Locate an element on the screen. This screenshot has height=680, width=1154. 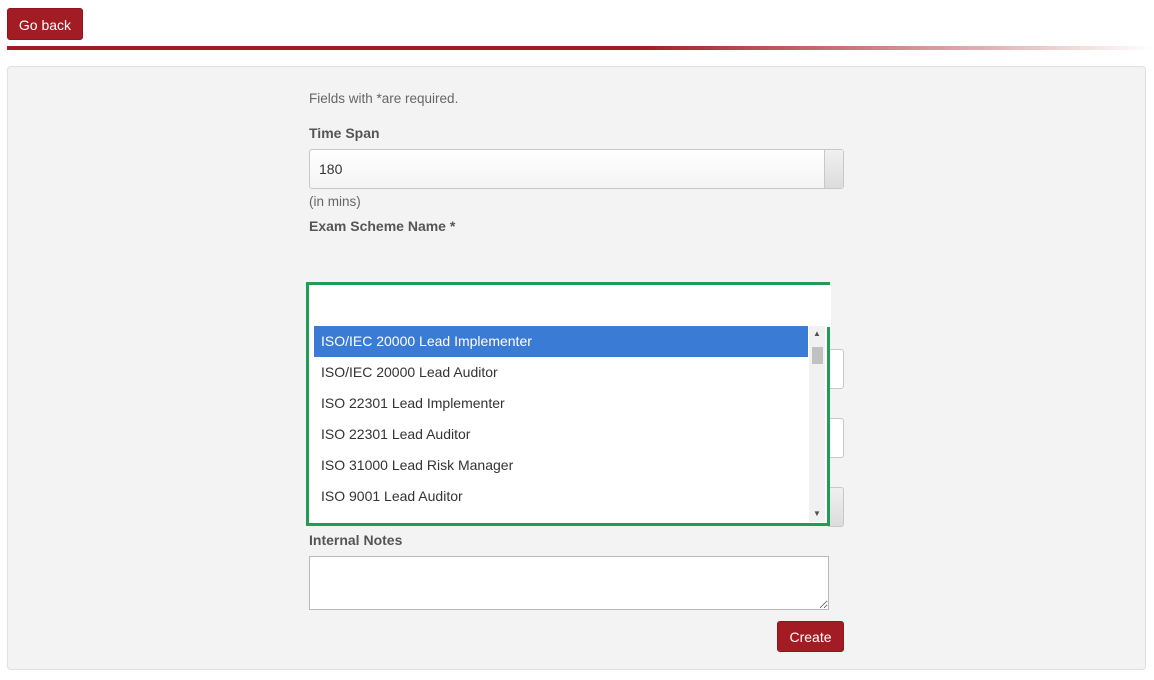
scroll-thumb is located at coordinates (817, 355).